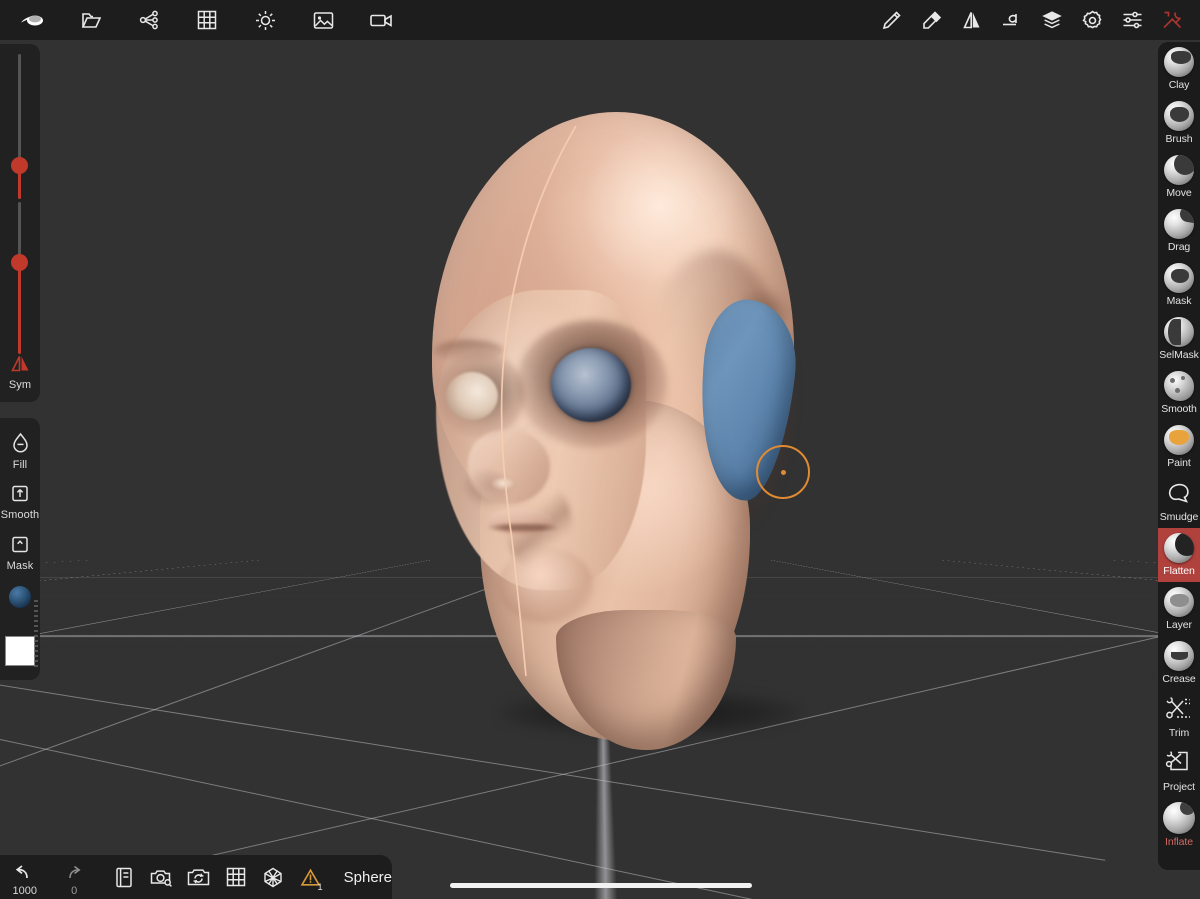 The width and height of the screenshot is (1200, 899). What do you see at coordinates (1179, 625) in the screenshot?
I see `brush-label: Layer` at bounding box center [1179, 625].